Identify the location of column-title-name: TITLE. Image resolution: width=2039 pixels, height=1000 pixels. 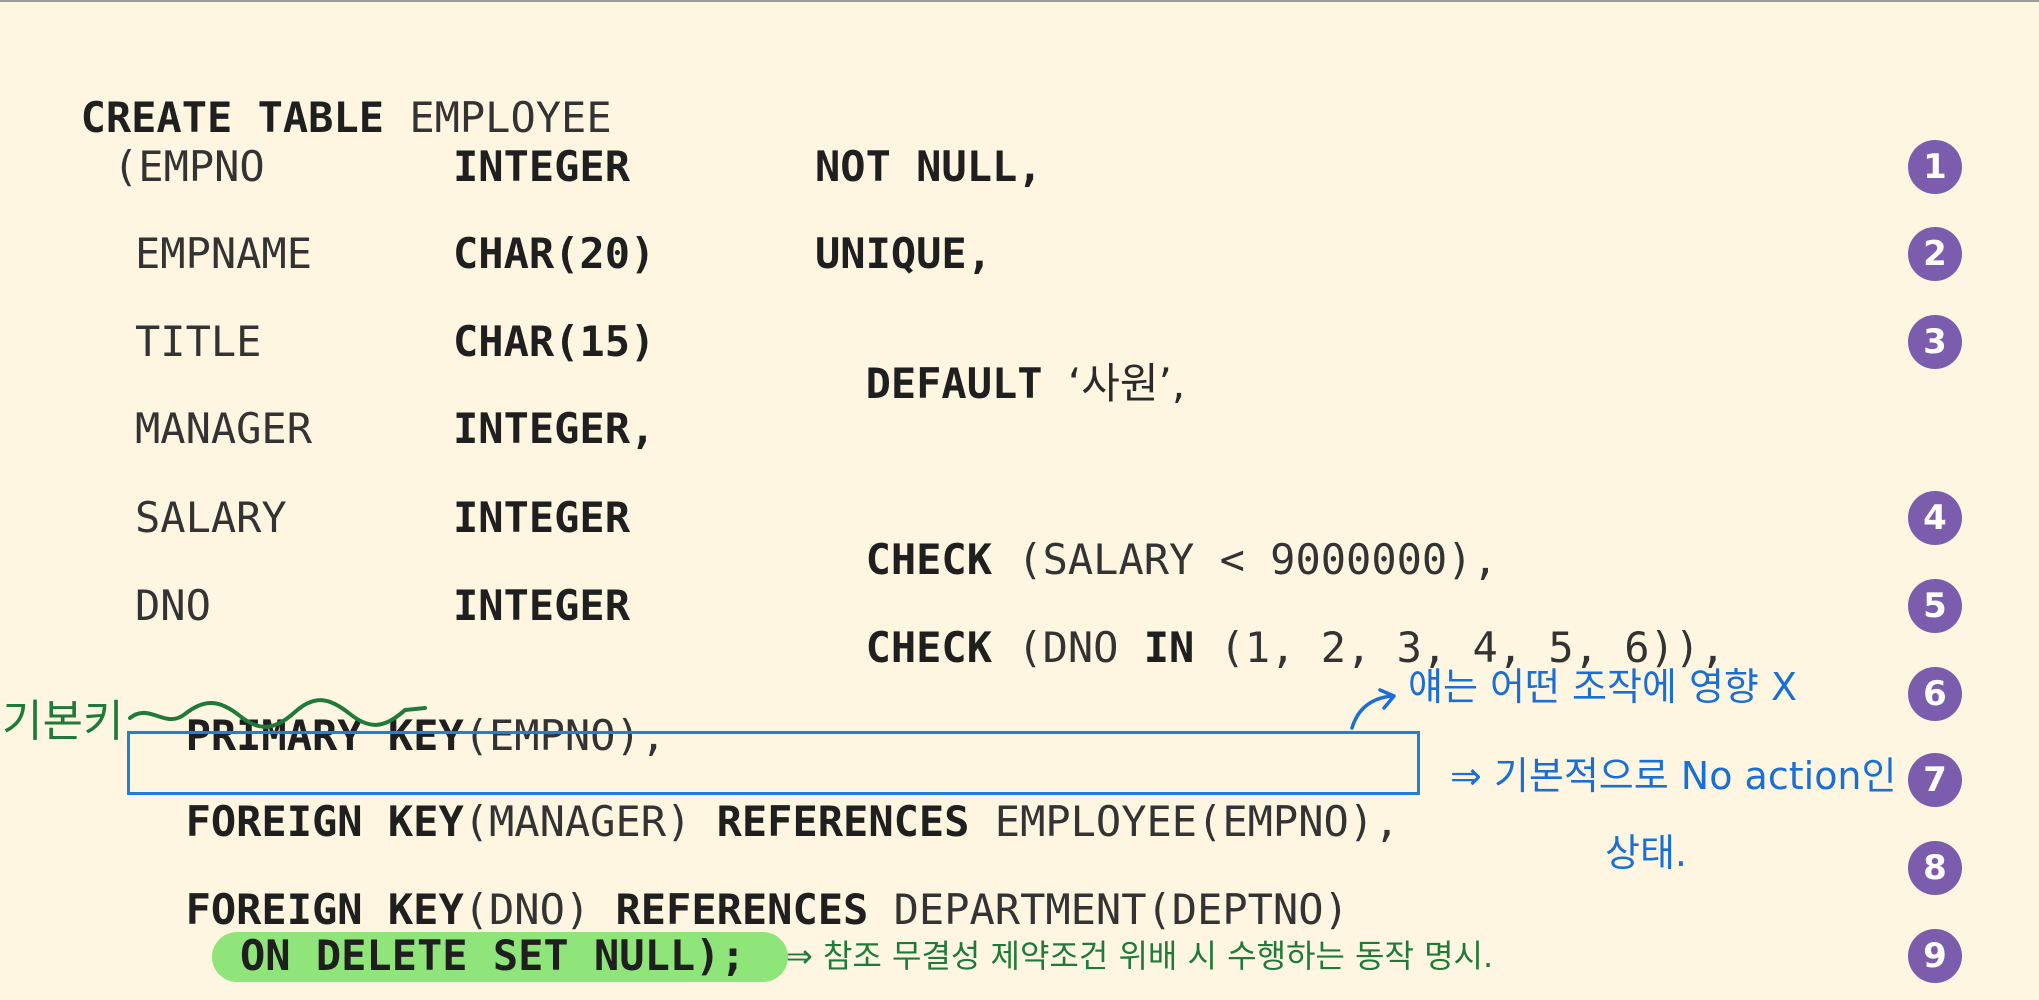
(198, 341).